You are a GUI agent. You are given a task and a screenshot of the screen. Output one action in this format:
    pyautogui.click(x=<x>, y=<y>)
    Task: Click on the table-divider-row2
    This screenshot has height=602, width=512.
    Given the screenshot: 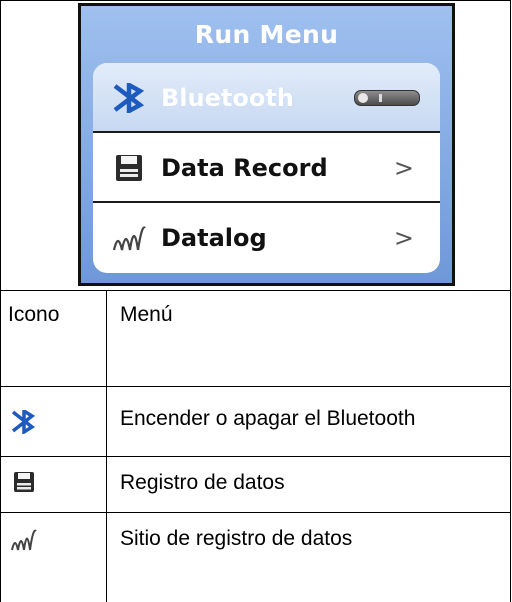 What is the action you would take?
    pyautogui.click(x=255, y=512)
    